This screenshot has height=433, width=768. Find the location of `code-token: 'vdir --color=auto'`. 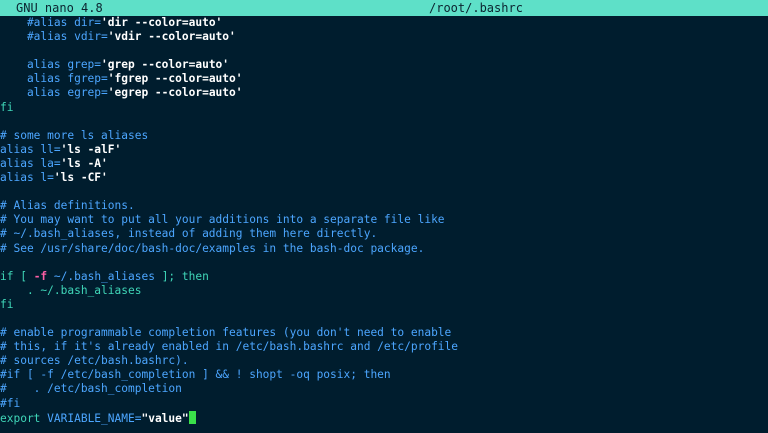

code-token: 'vdir --color=auto' is located at coordinates (171, 37).